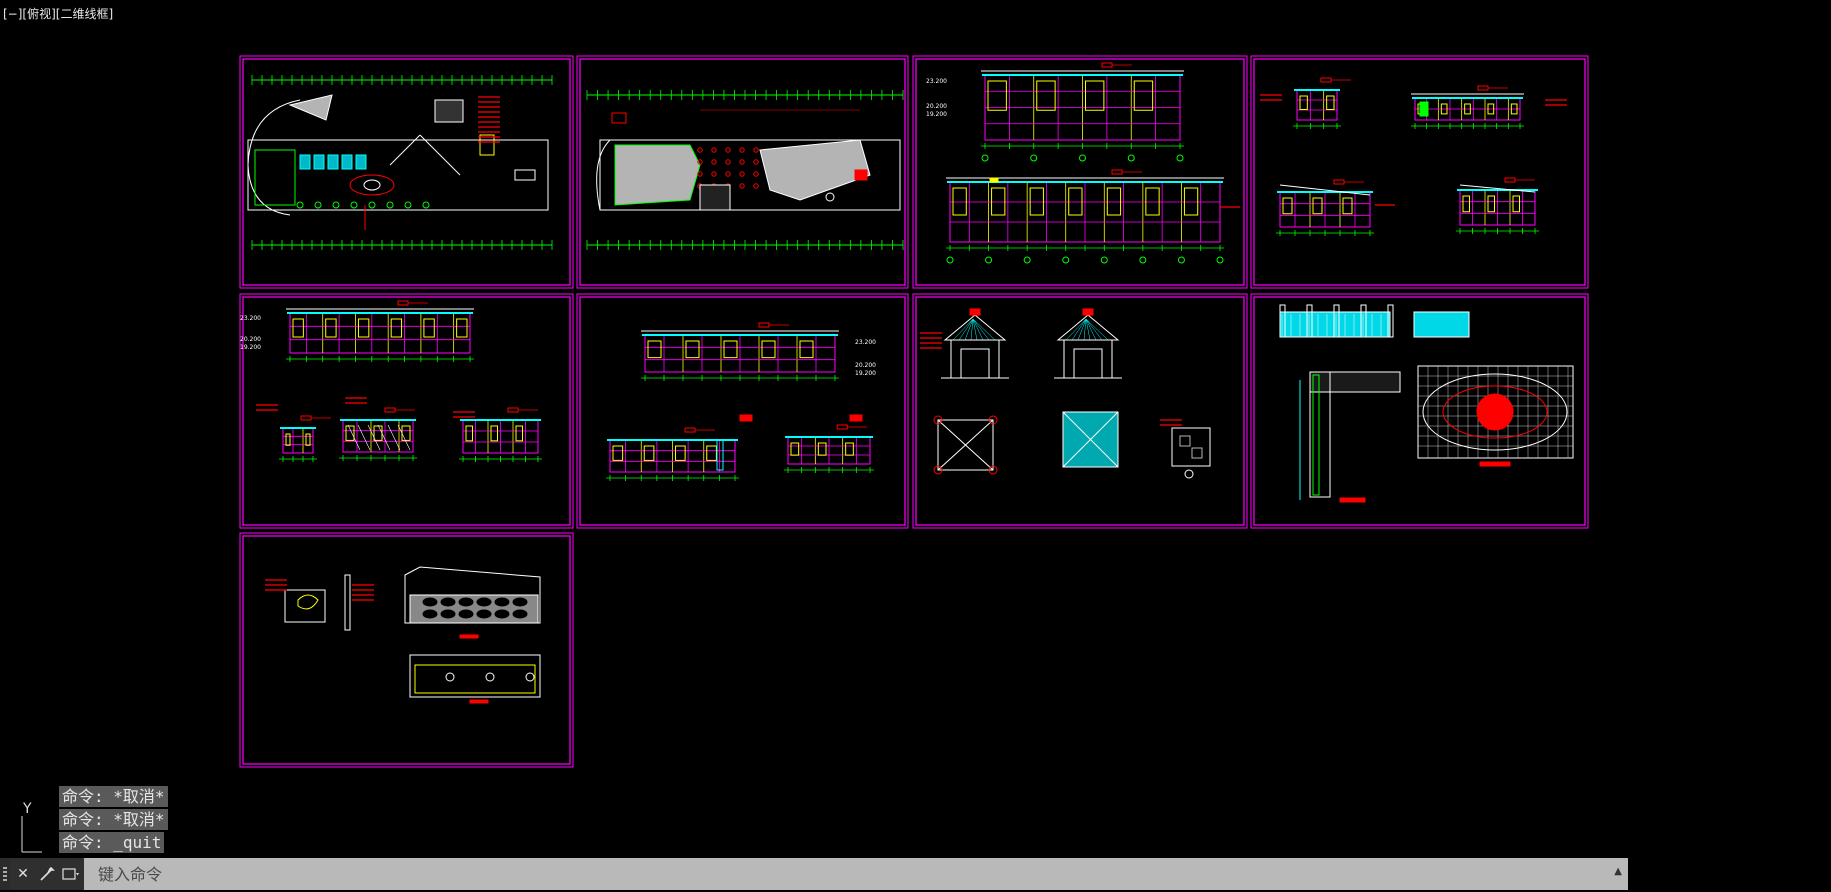 The width and height of the screenshot is (1831, 892). What do you see at coordinates (27, 809) in the screenshot?
I see `ucs-y-label: Y` at bounding box center [27, 809].